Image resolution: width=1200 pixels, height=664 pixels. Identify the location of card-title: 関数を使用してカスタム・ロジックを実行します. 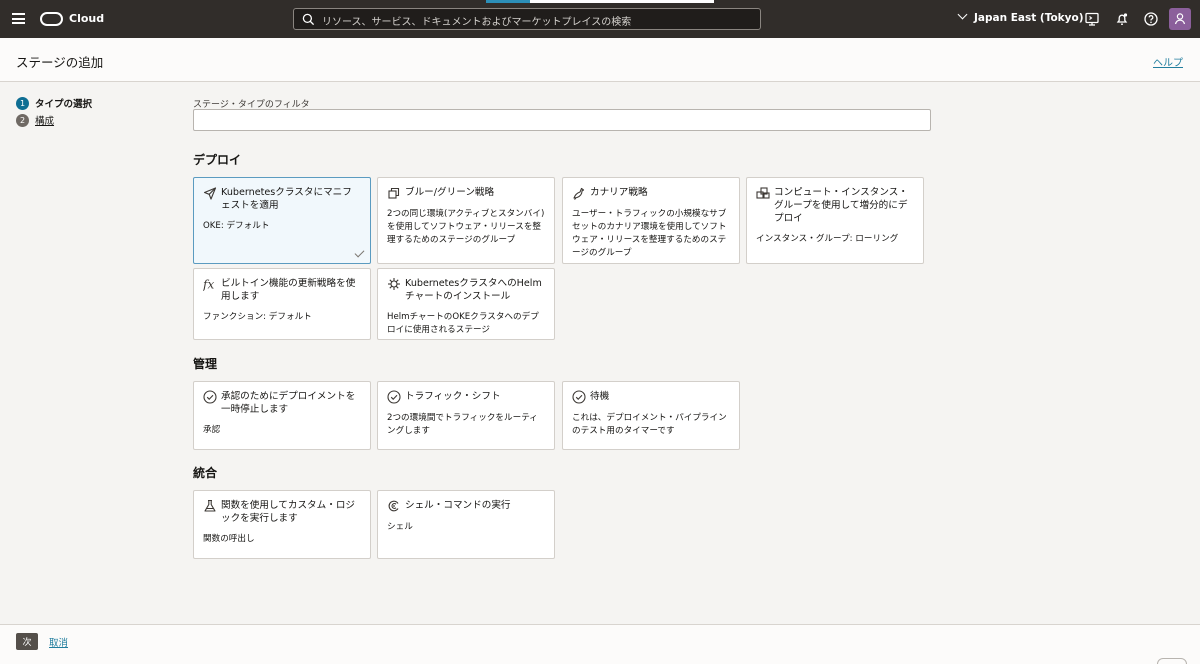
(288, 512).